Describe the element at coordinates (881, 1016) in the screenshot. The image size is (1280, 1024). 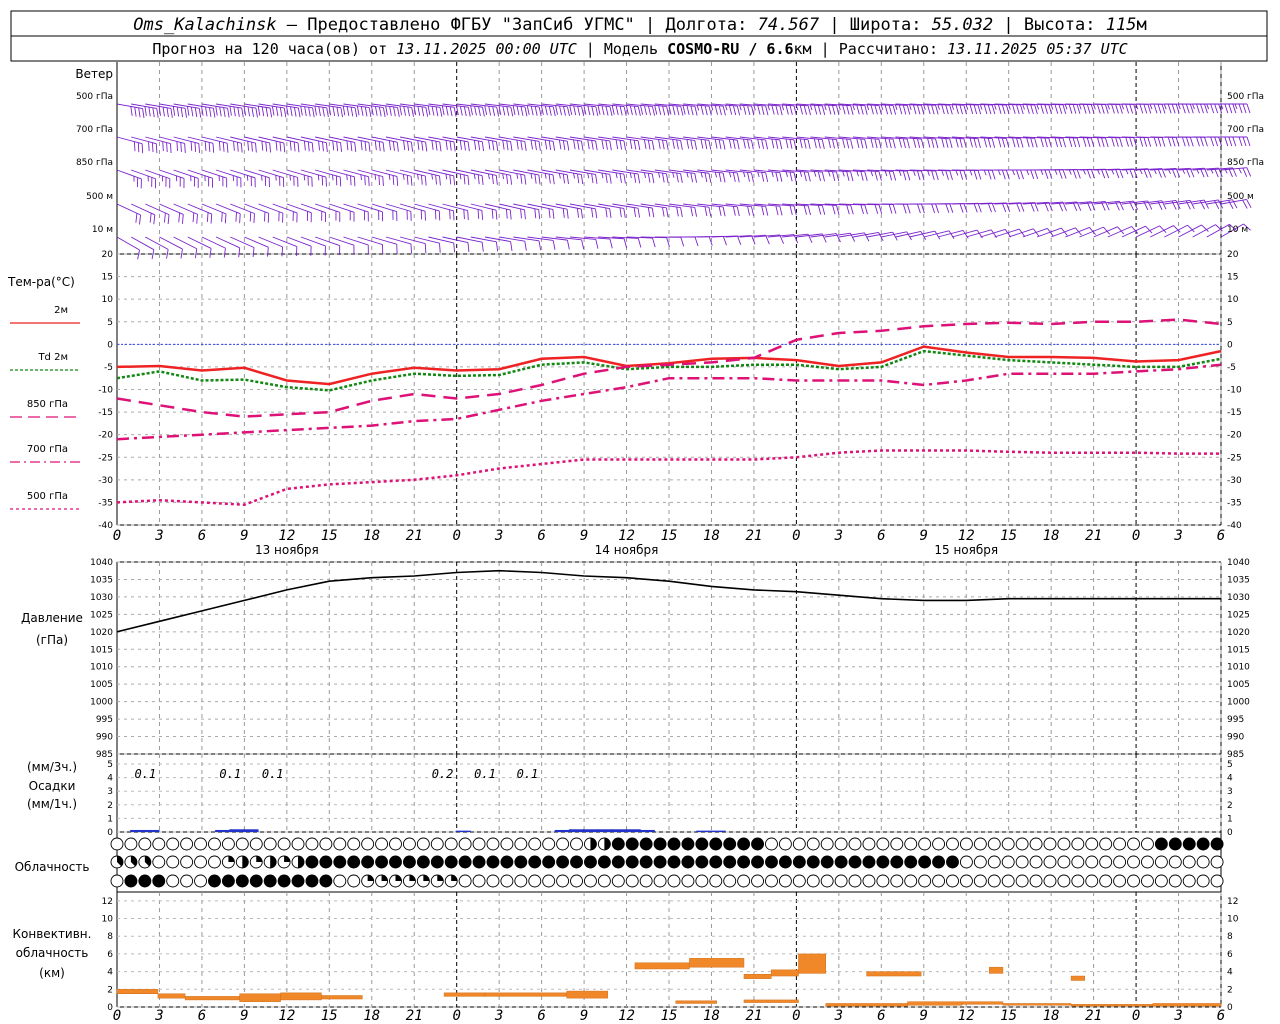
I see `x-tick-label-bottom: 6` at that location.